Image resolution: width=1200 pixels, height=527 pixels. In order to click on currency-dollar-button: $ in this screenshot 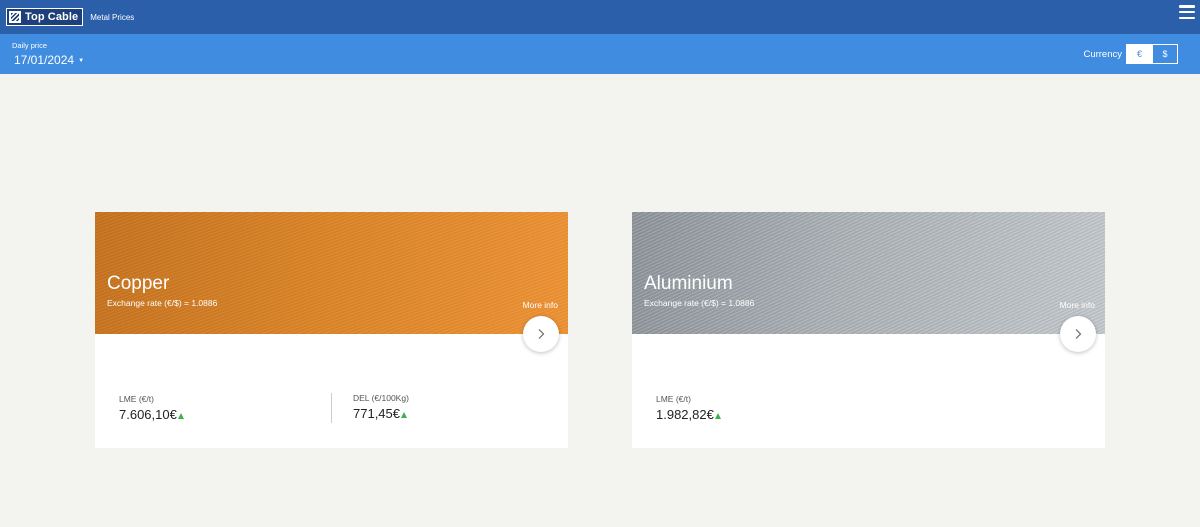, I will do `click(1164, 54)`.